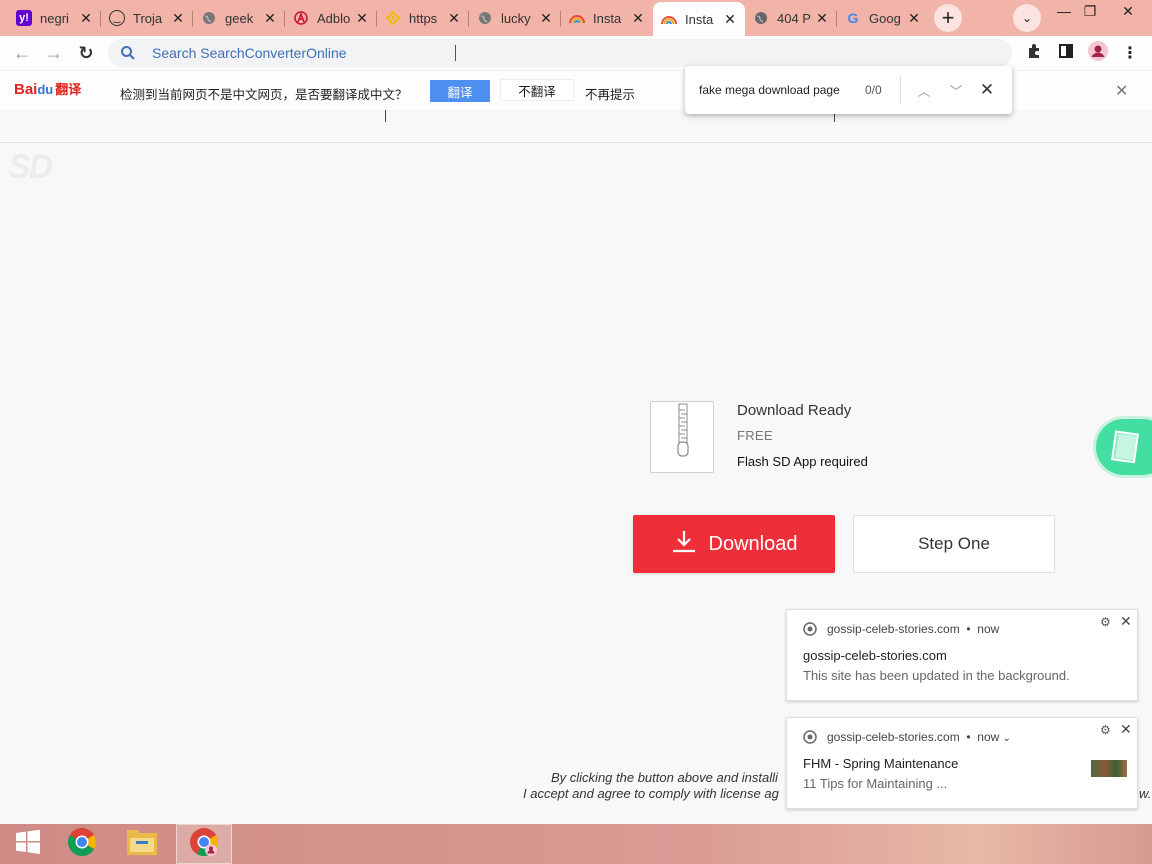 Image resolution: width=1152 pixels, height=864 pixels. I want to click on no-remind-link: 不再提示, so click(610, 93).